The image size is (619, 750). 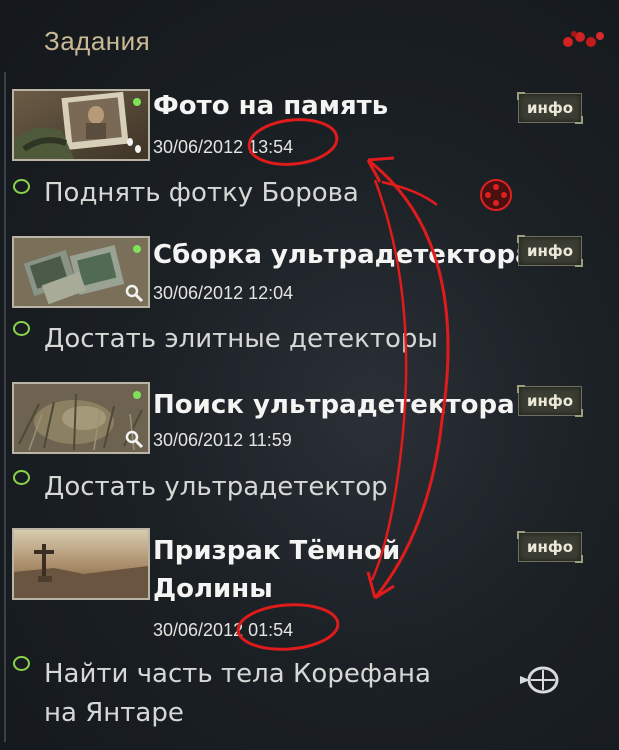 I want to click on red-target-icon, so click(x=496, y=195).